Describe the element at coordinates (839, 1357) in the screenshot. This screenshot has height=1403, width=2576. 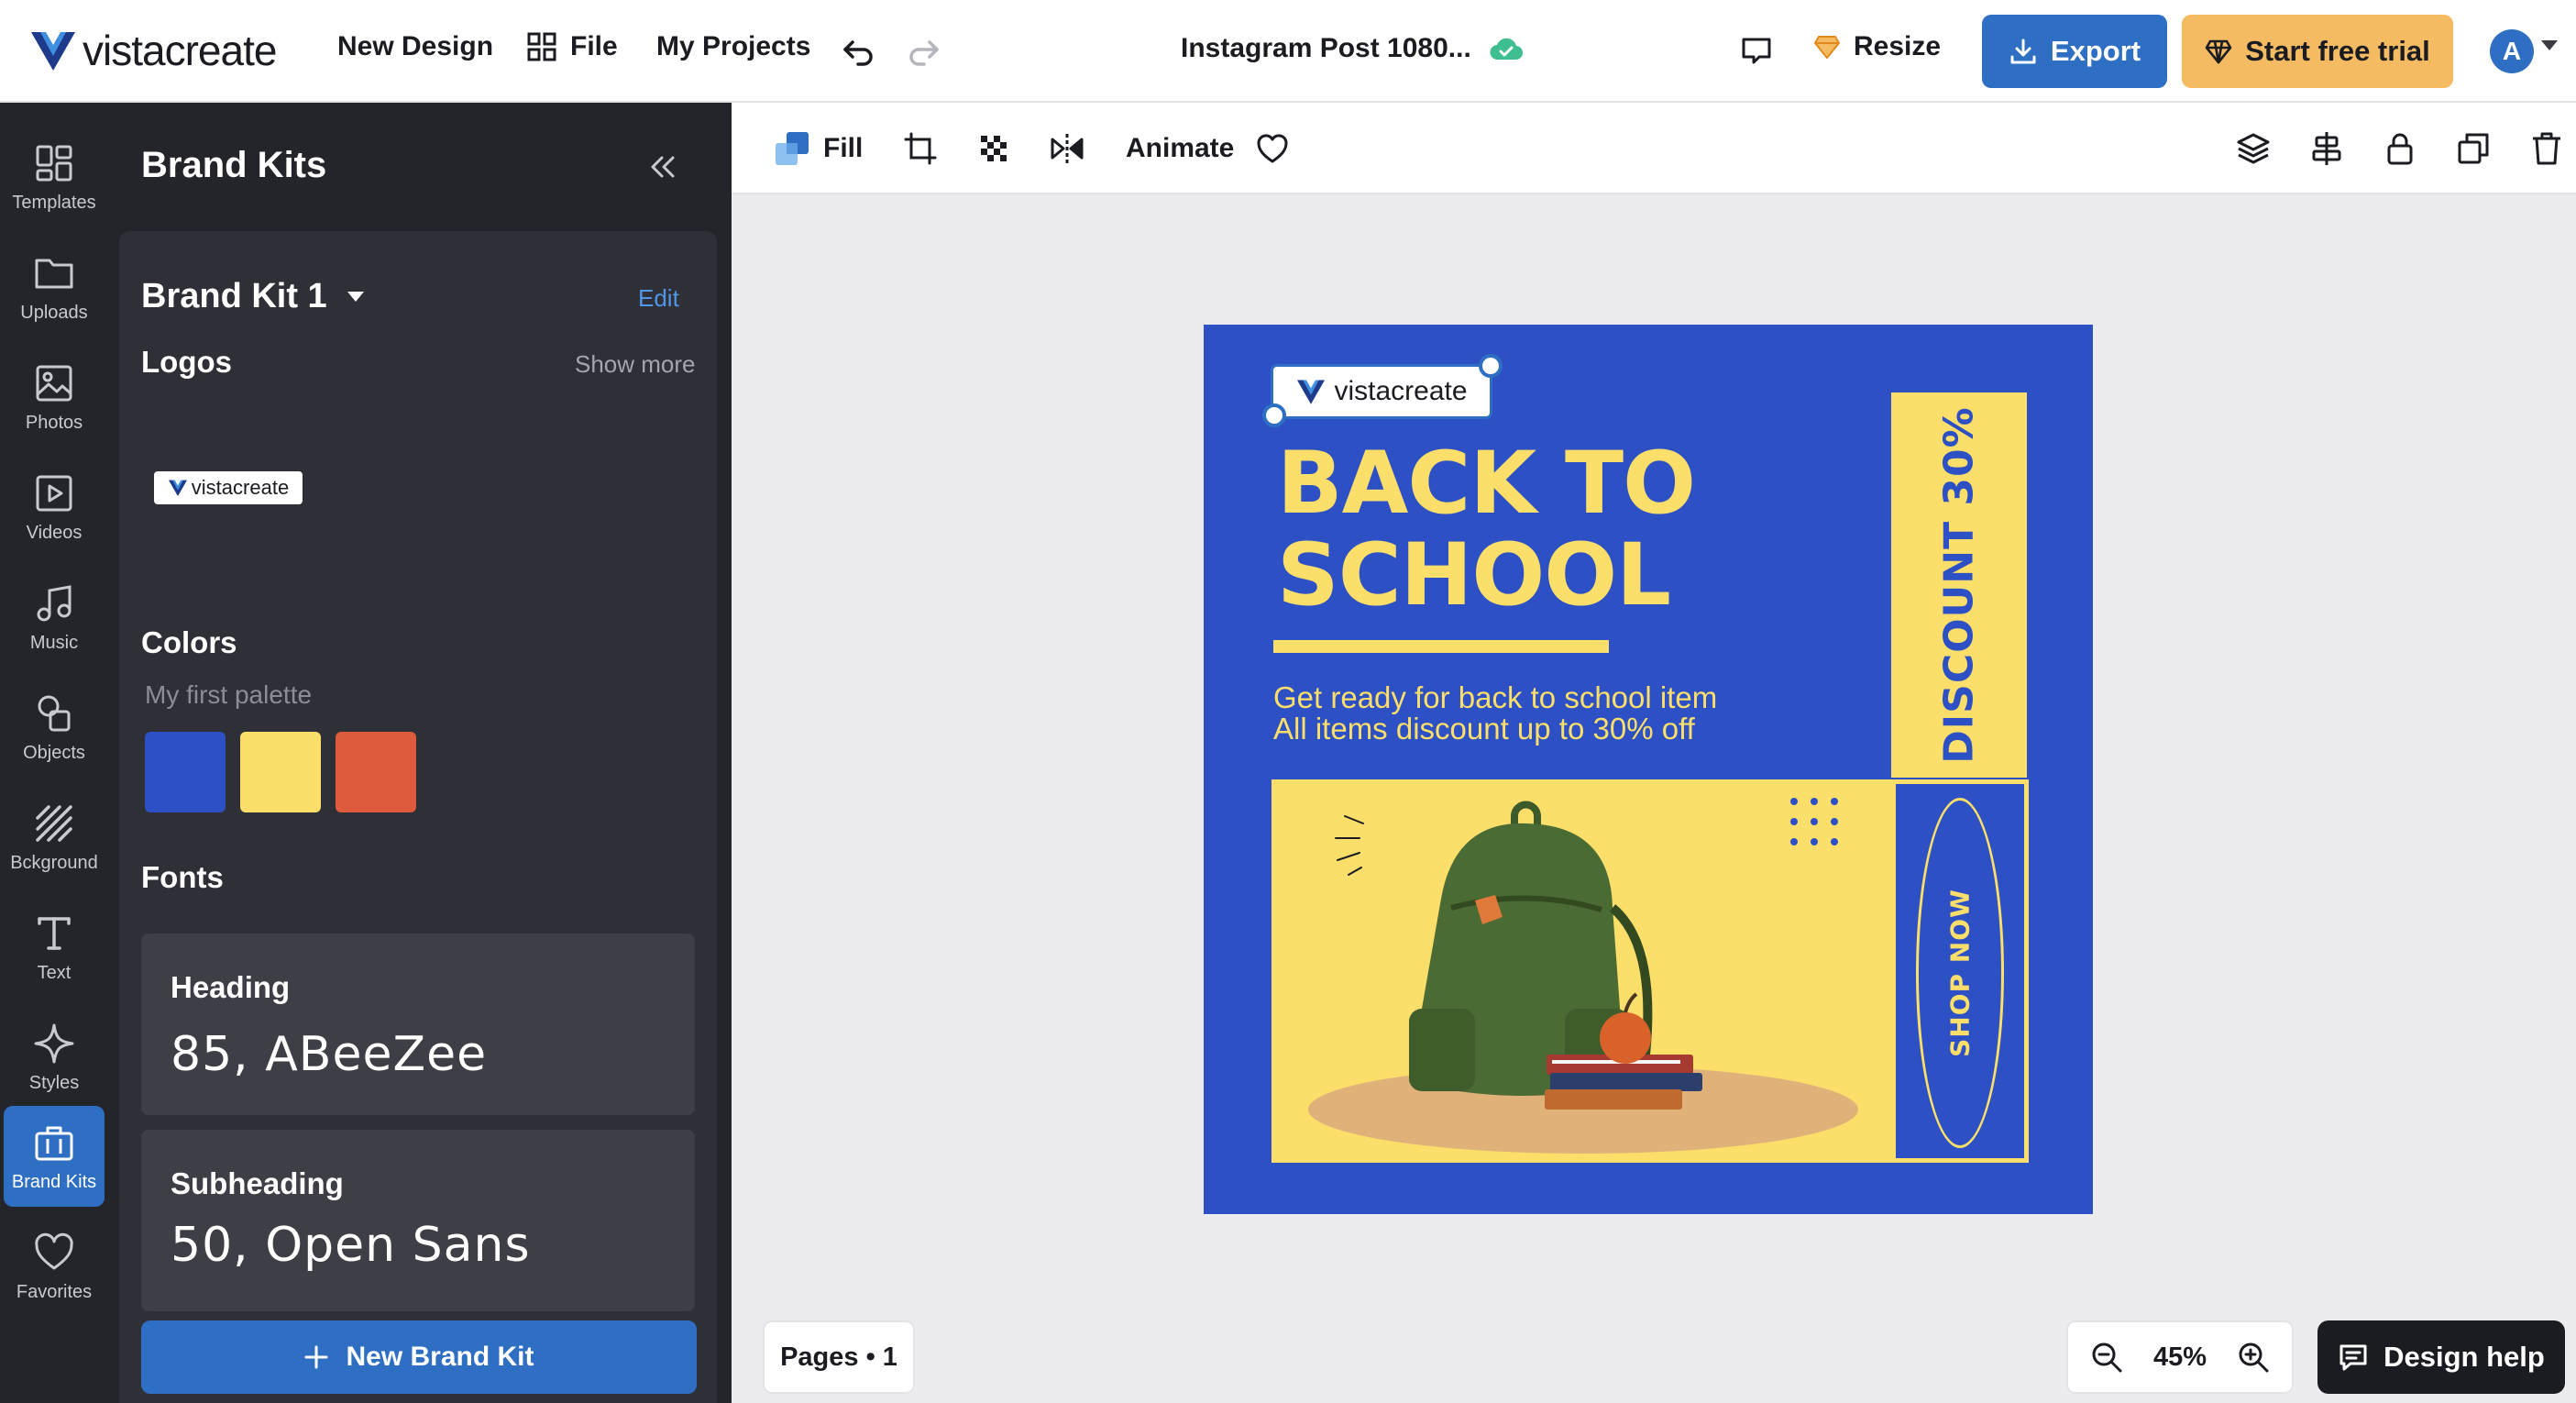
I see `pages-button: Pages • 1` at that location.